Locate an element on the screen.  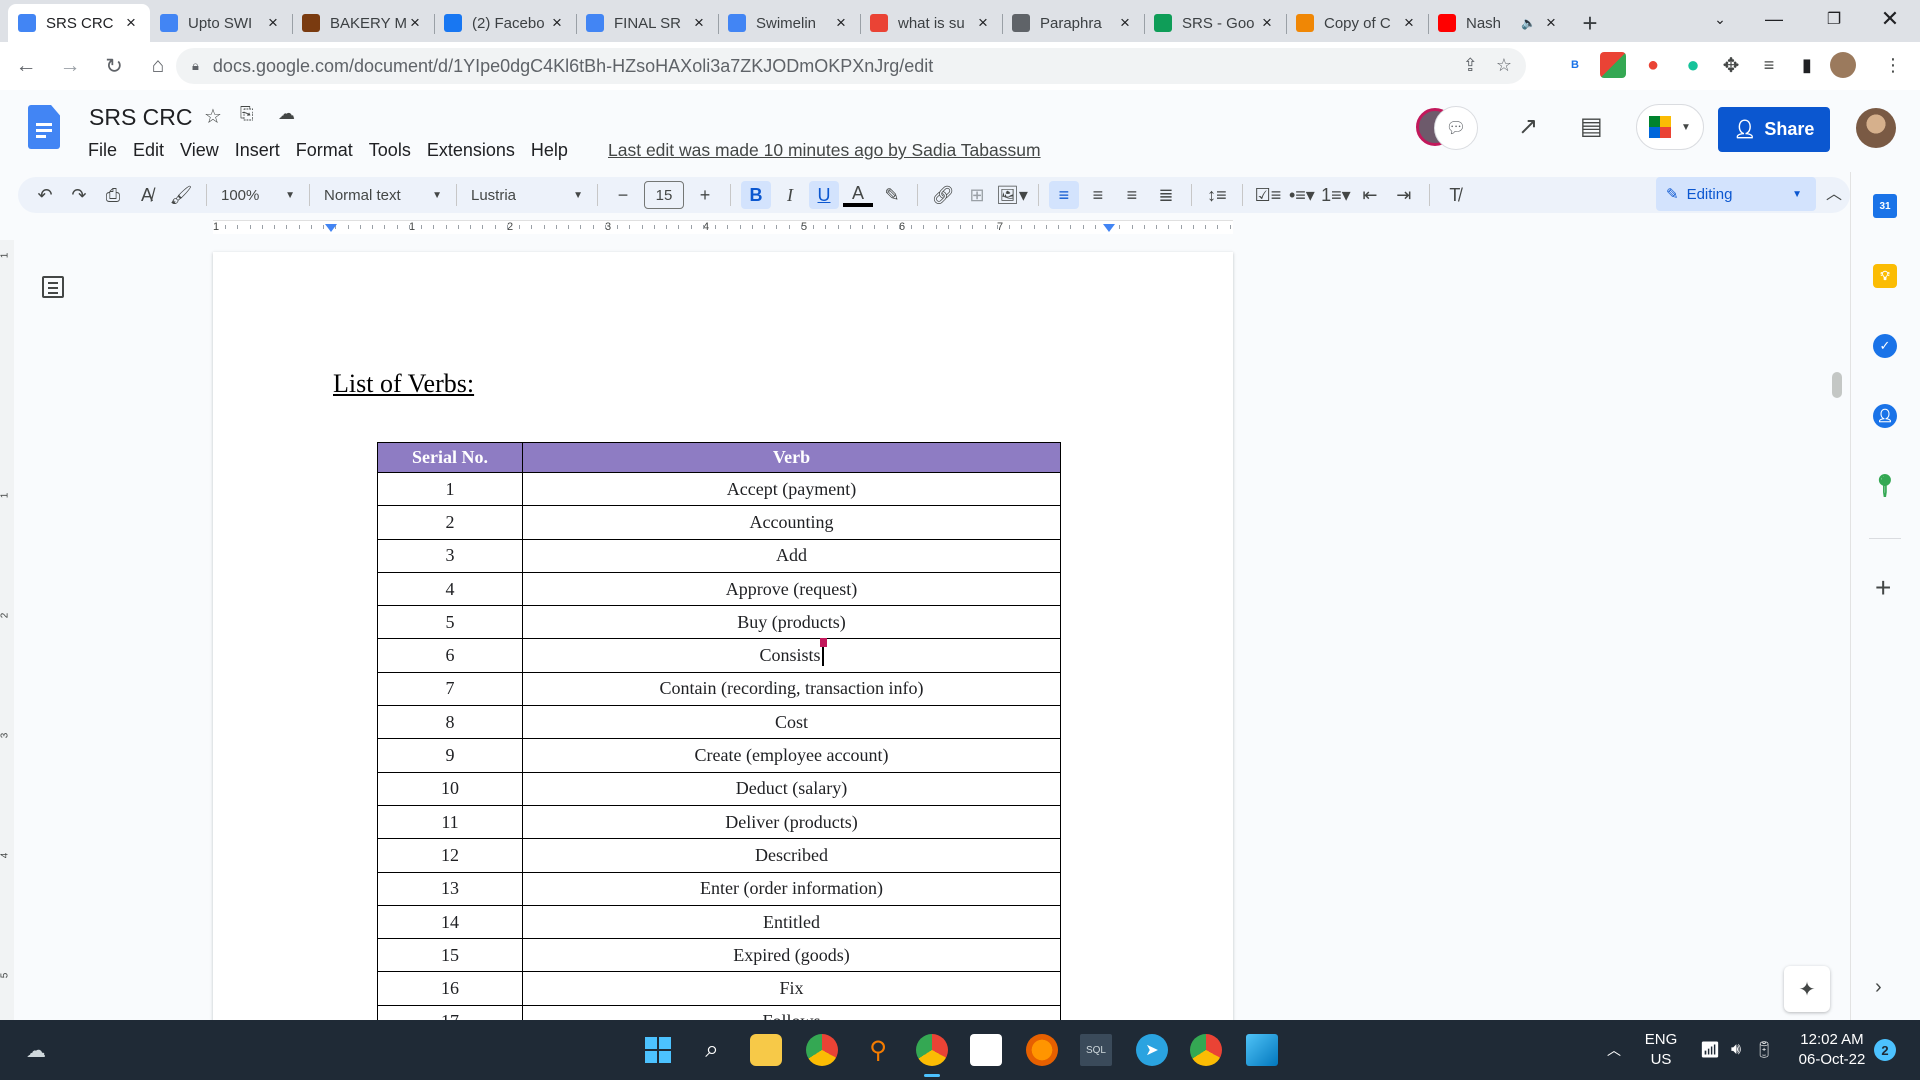
serial-cell: 1 is located at coordinates (450, 489).